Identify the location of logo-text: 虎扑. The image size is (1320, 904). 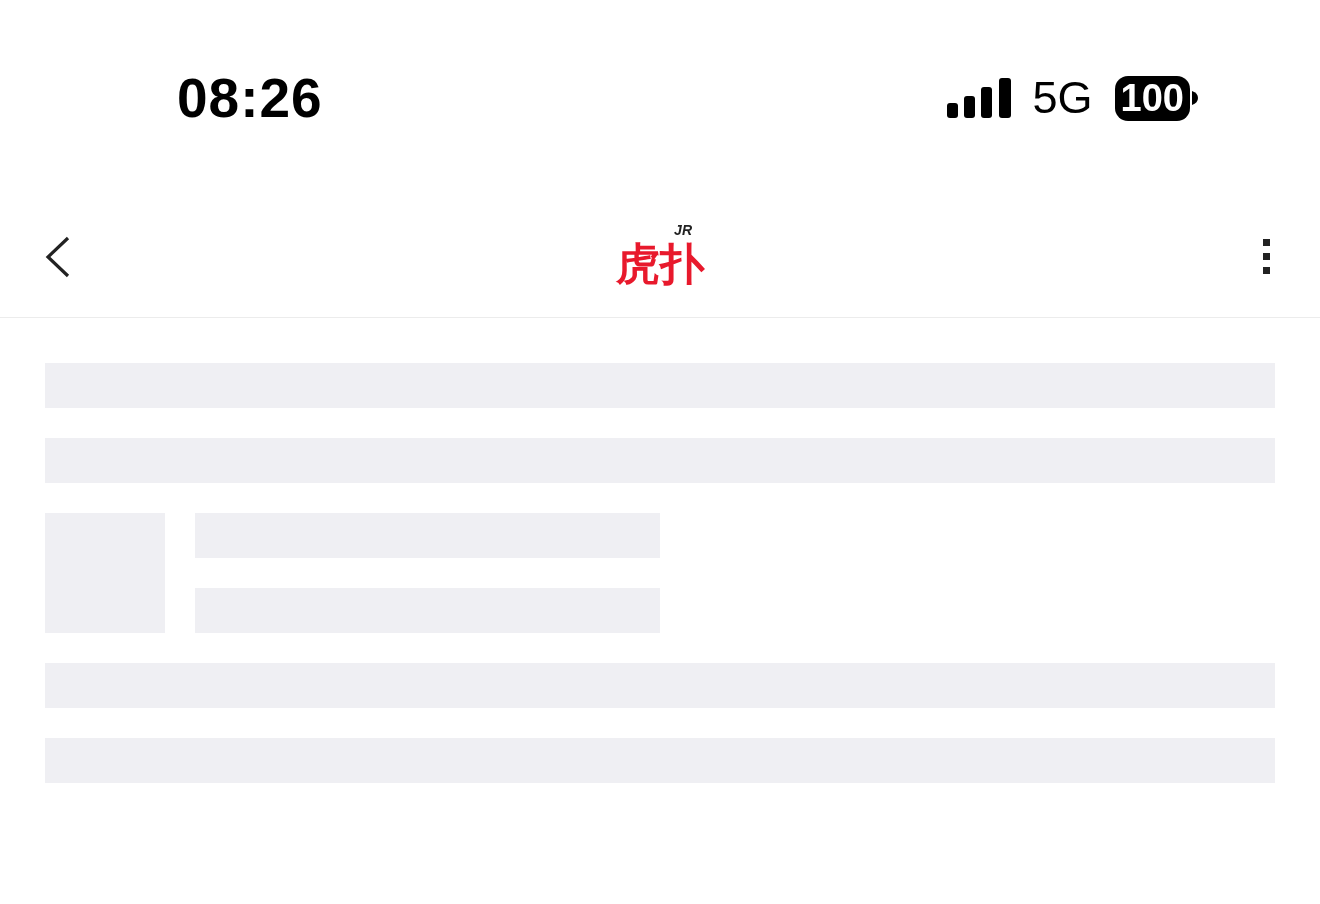
(660, 263).